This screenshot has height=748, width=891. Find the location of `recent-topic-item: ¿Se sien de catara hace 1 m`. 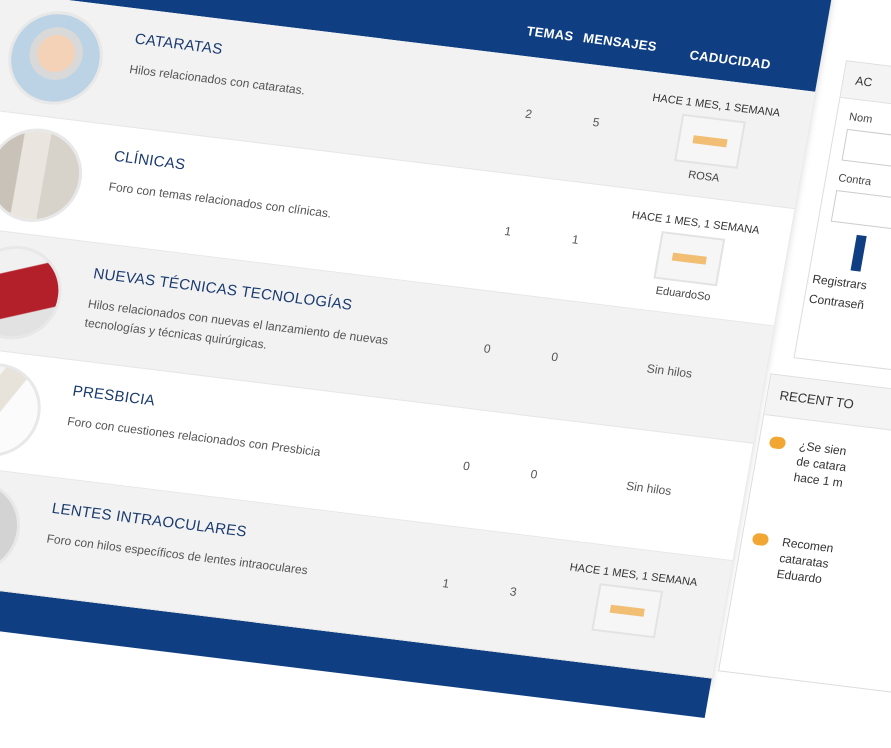

recent-topic-item: ¿Se sien de catara hace 1 m is located at coordinates (824, 486).